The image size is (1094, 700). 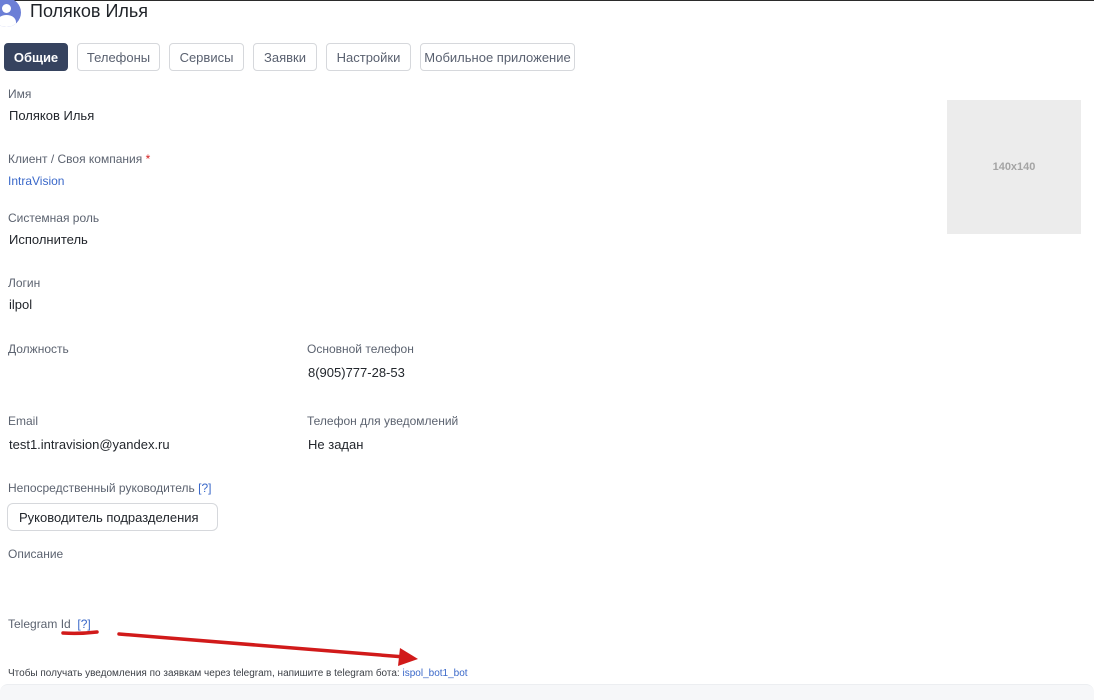 What do you see at coordinates (20, 94) in the screenshot?
I see `name-label: Имя` at bounding box center [20, 94].